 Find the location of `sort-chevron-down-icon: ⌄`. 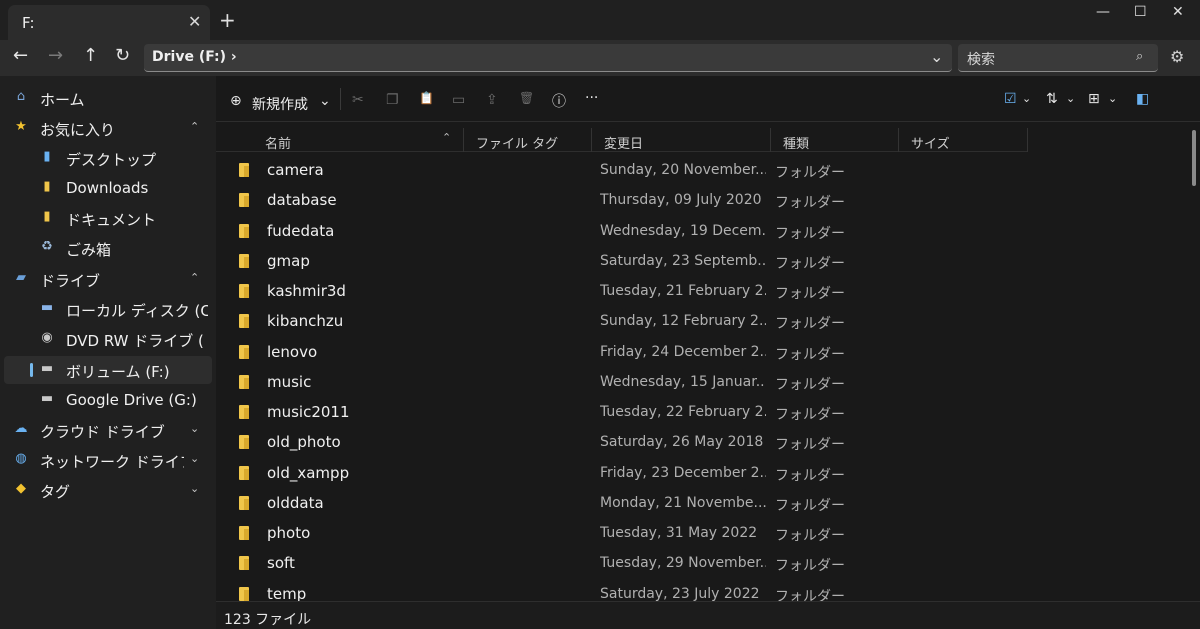

sort-chevron-down-icon: ⌄ is located at coordinates (1070, 98).